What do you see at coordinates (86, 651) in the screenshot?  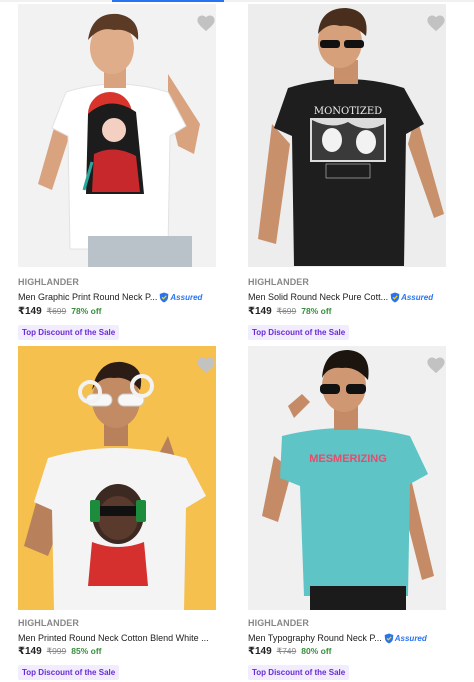 I see `discount-percent: 85% off` at bounding box center [86, 651].